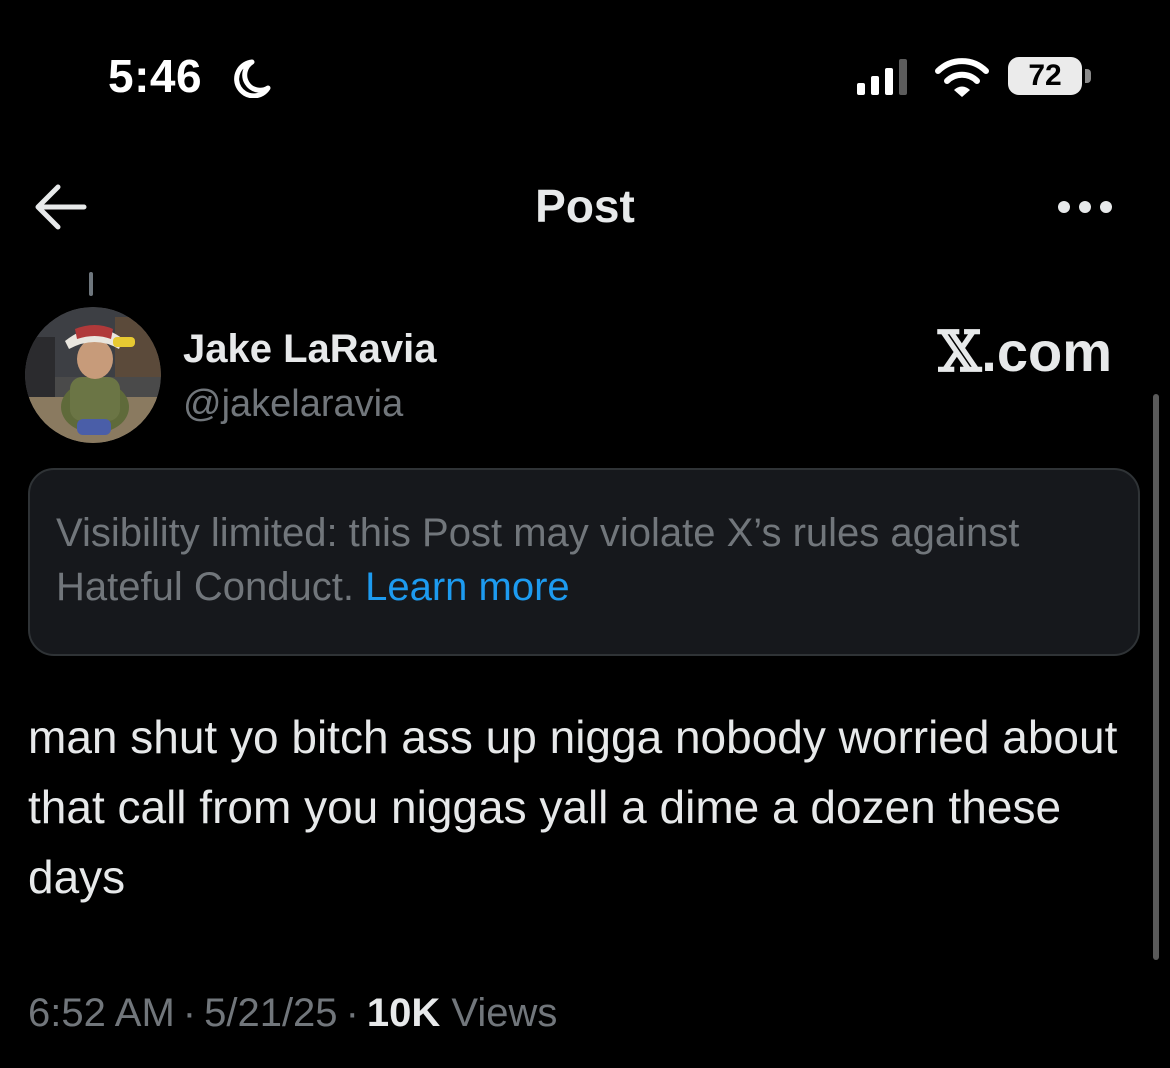  Describe the element at coordinates (962, 77) in the screenshot. I see `wifi-icon` at that location.